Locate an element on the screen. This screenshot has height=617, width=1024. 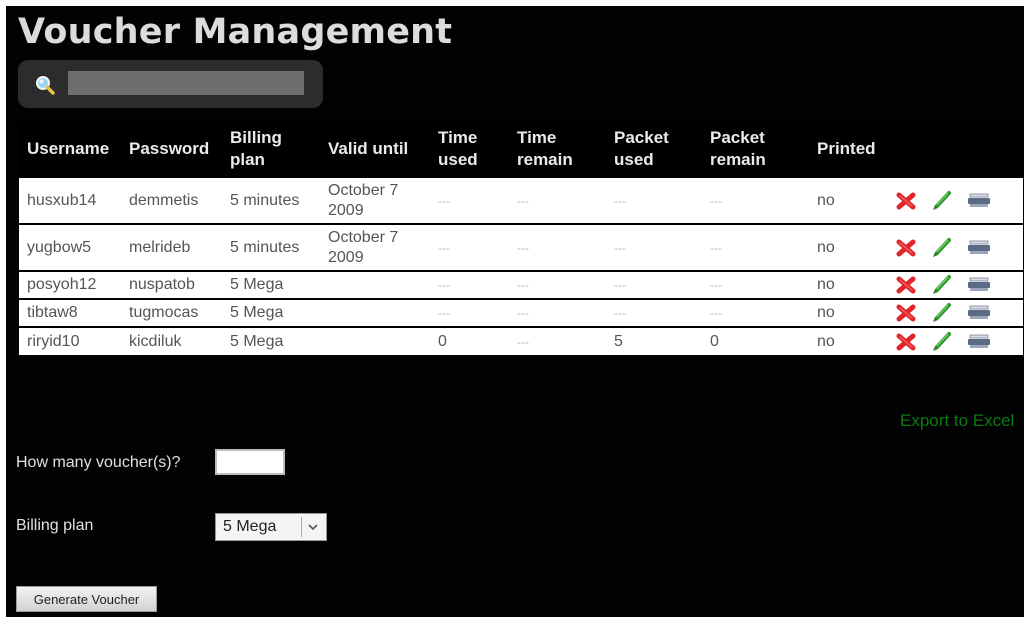
column-header-time-remain: Time remain is located at coordinates (545, 148).